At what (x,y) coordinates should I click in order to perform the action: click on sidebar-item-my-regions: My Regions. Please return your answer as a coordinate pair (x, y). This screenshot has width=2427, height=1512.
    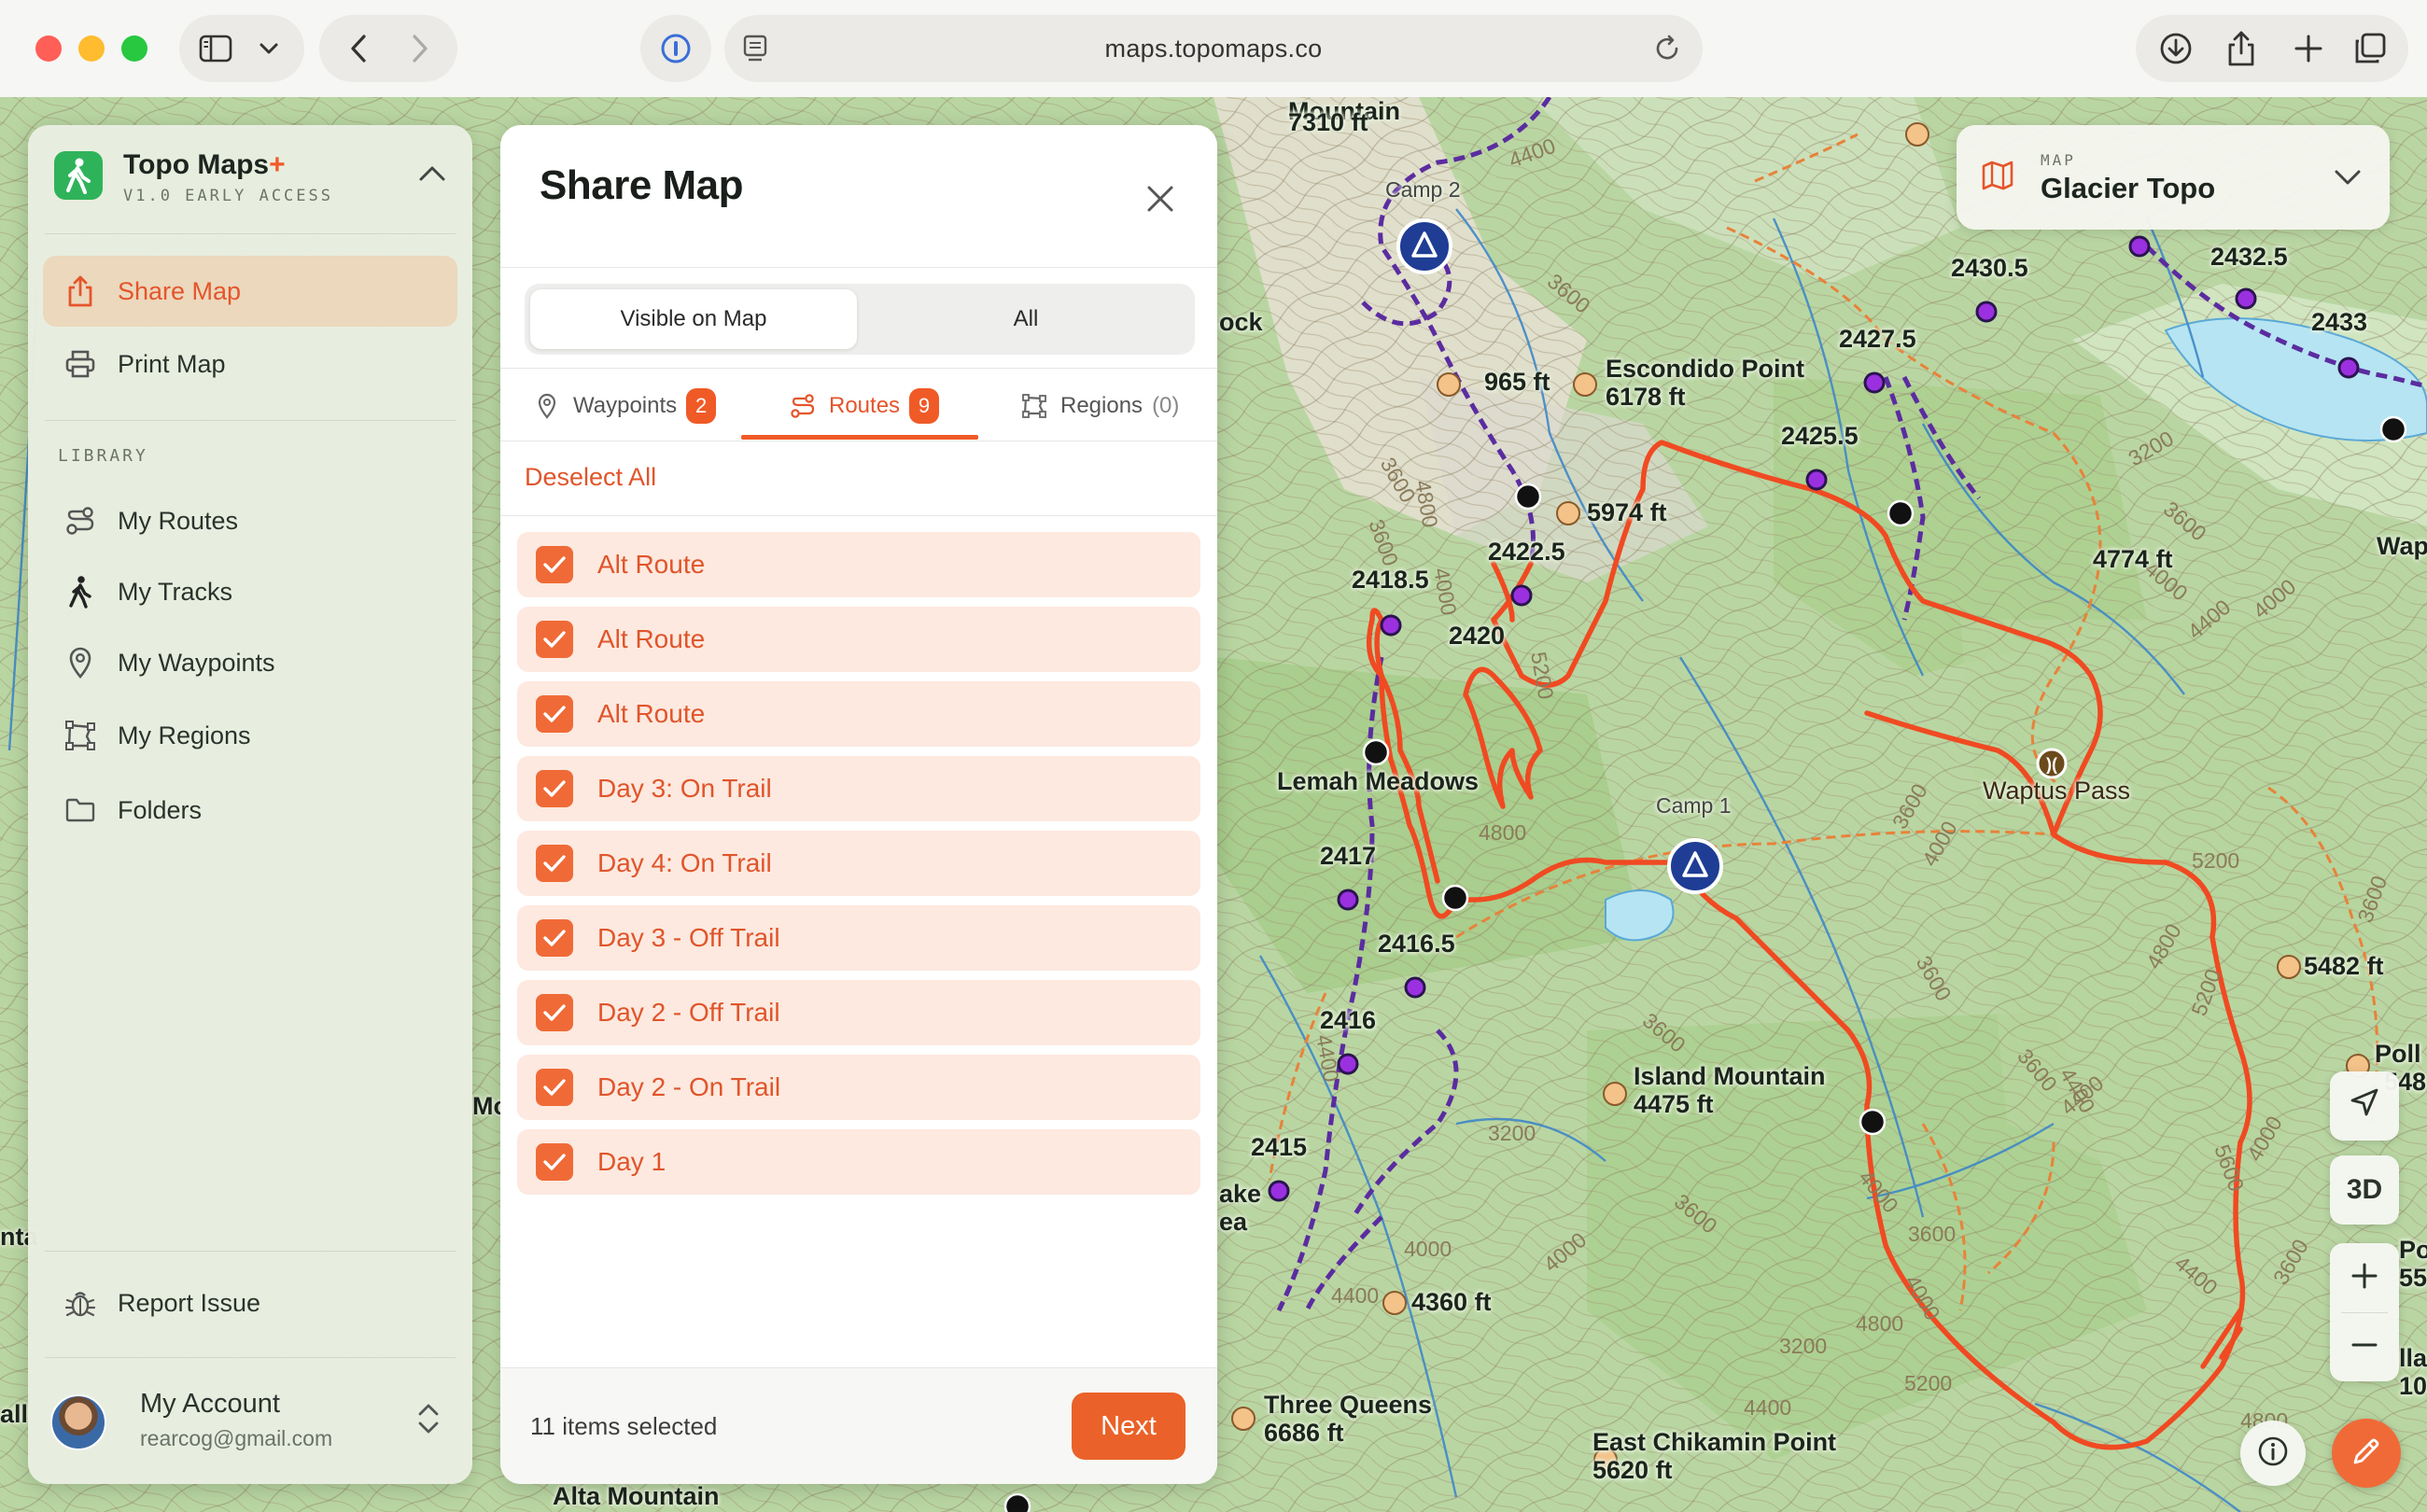
    Looking at the image, I should click on (250, 735).